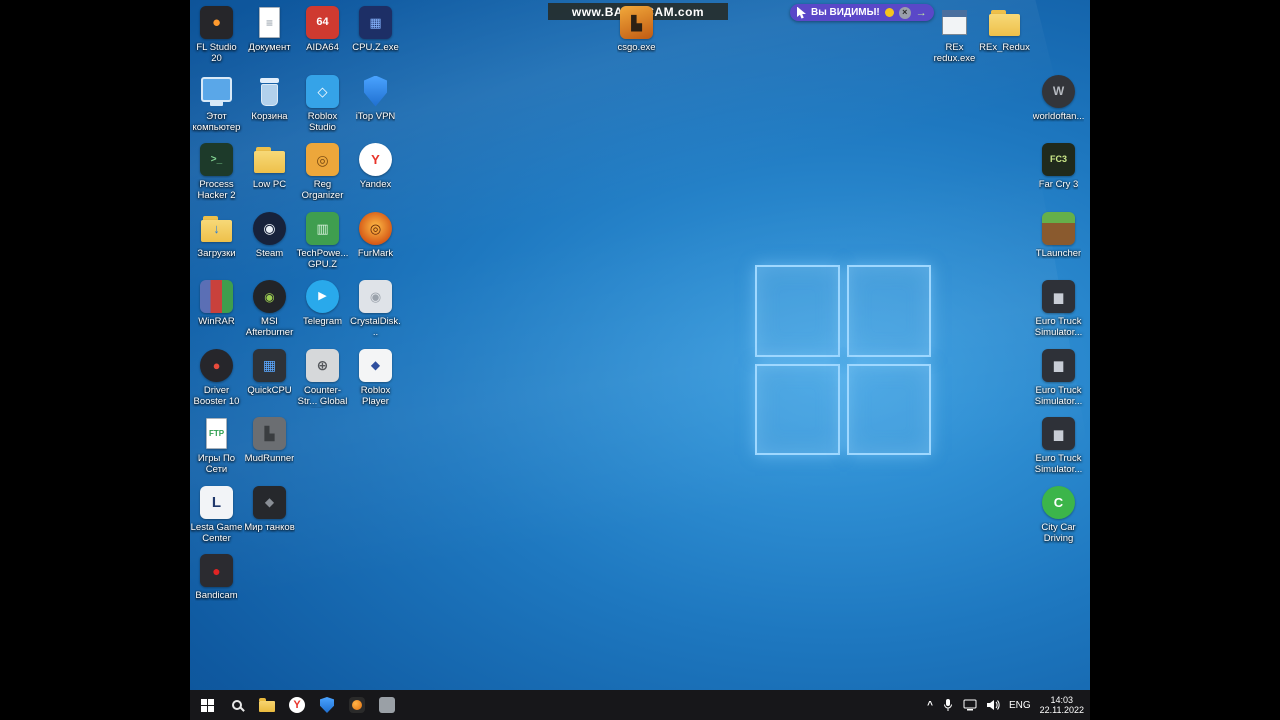 The image size is (1280, 720). Describe the element at coordinates (904, 12) in the screenshot. I see `close-icon: ×` at that location.